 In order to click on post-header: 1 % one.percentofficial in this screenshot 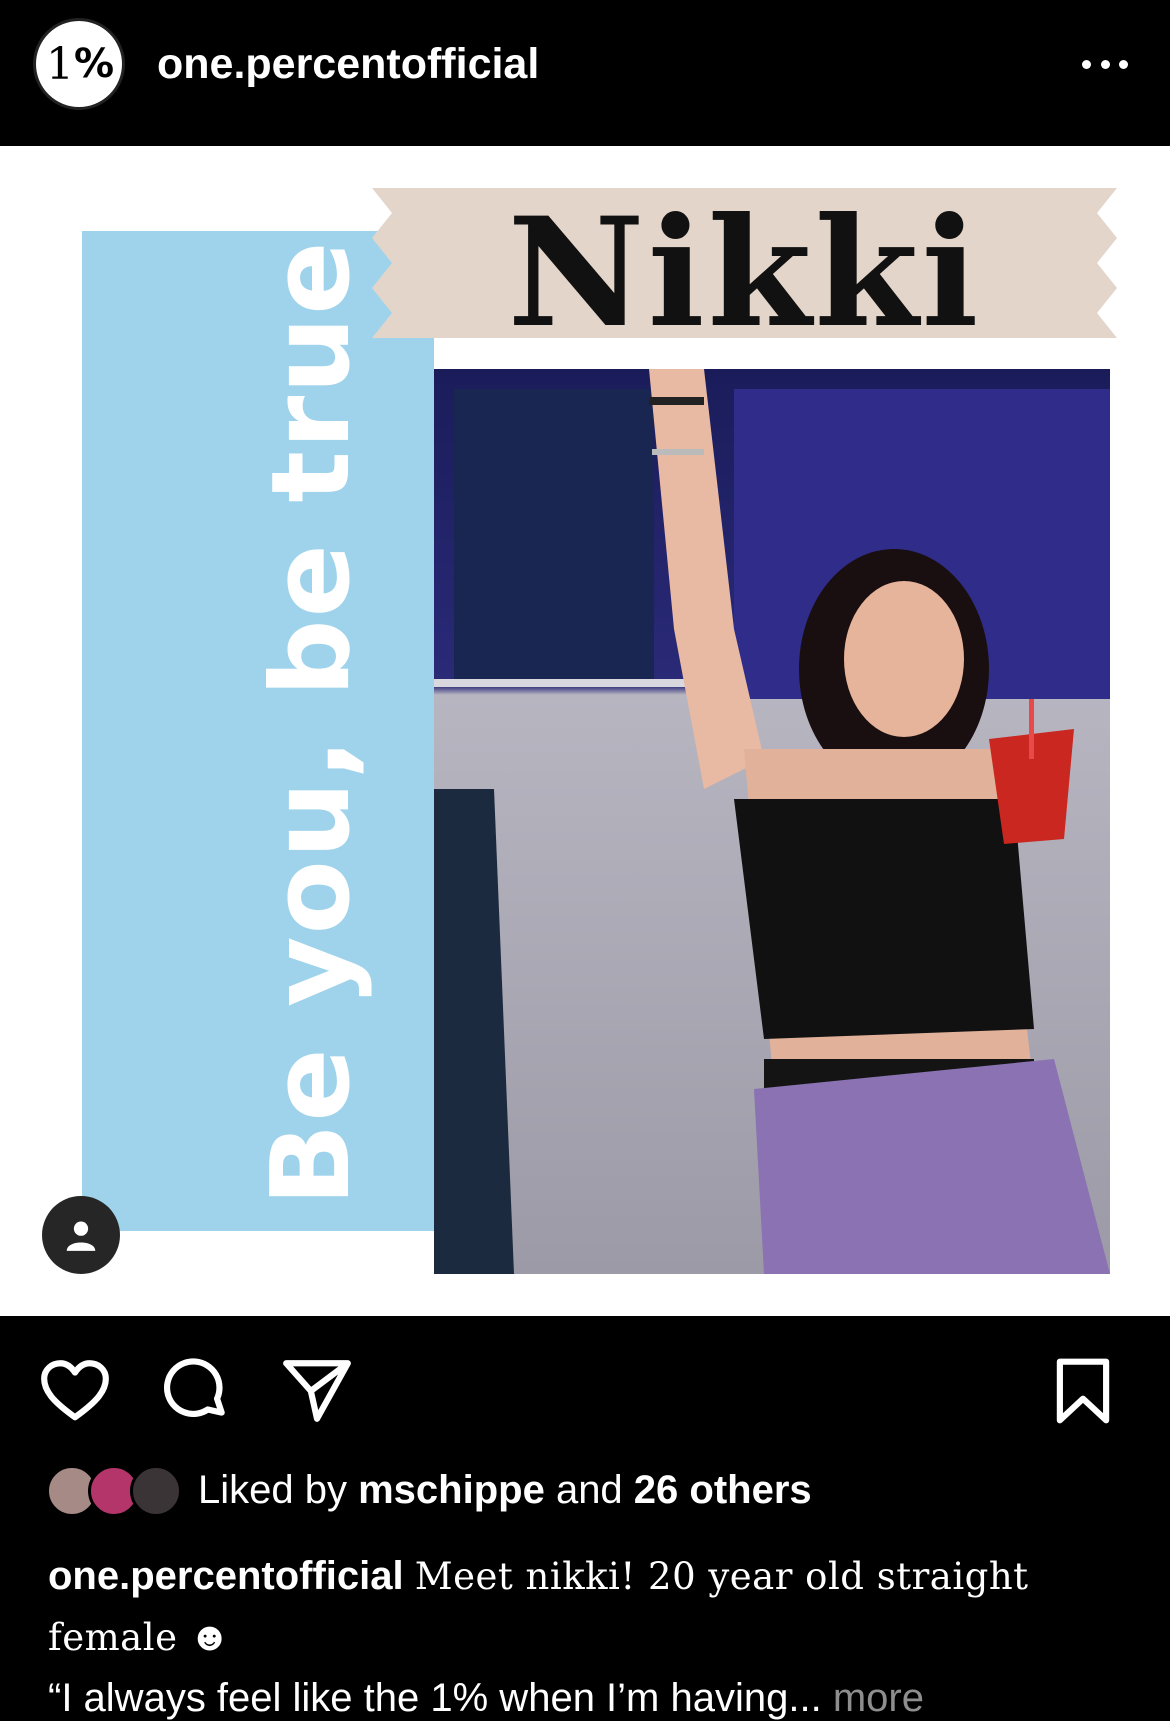, I will do `click(585, 73)`.